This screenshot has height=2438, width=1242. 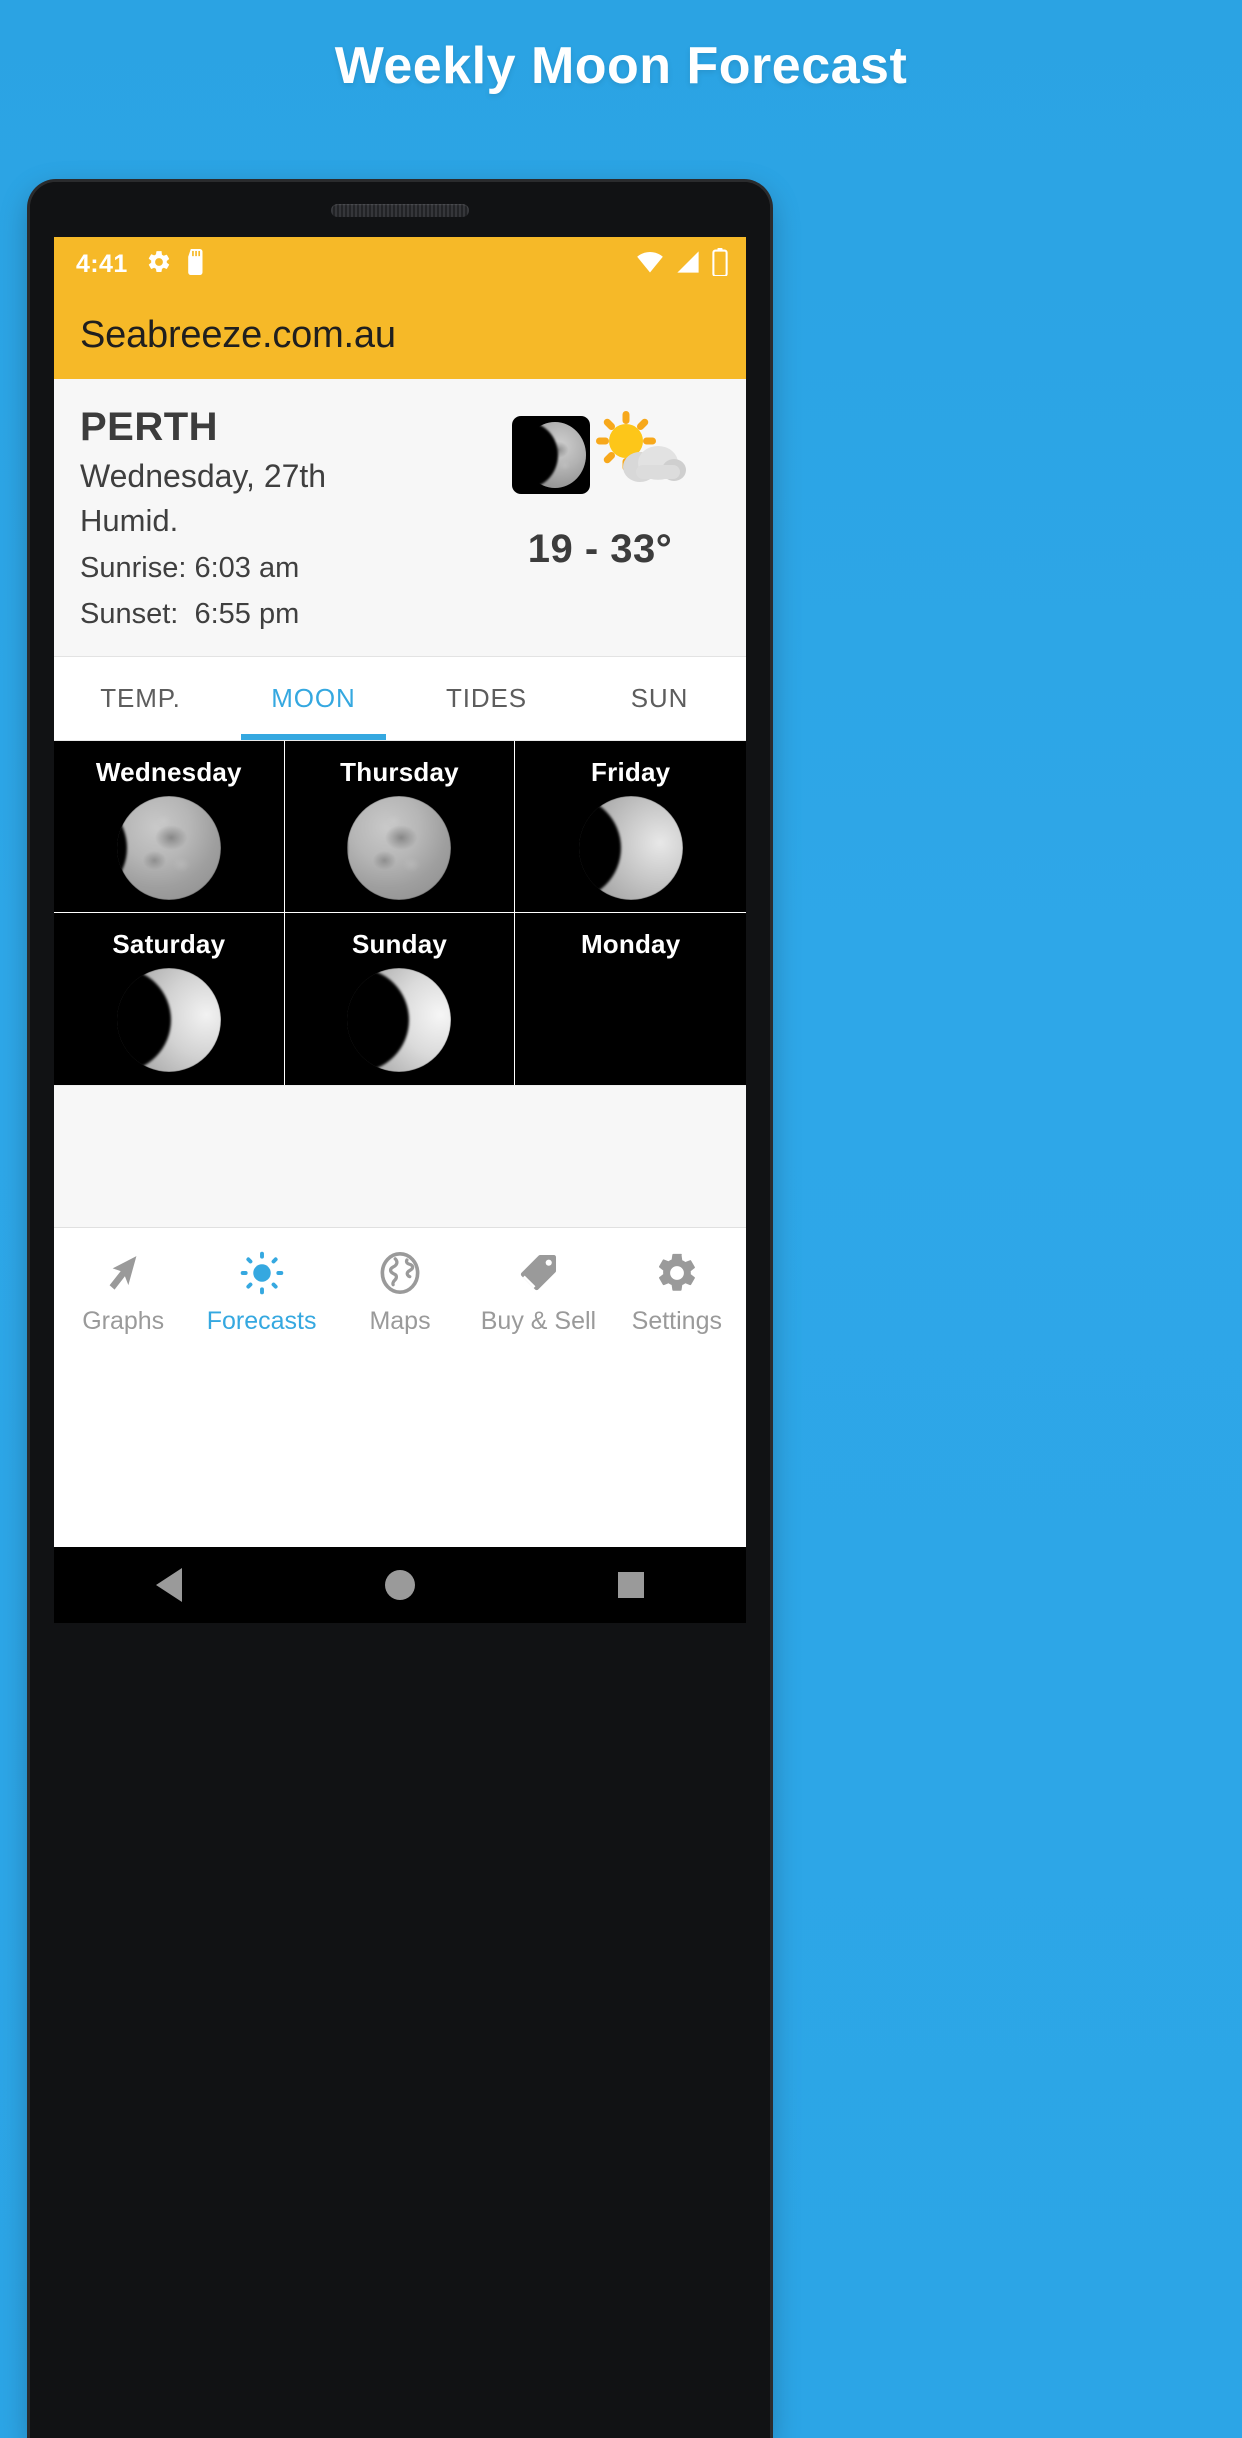 What do you see at coordinates (400, 1273) in the screenshot?
I see `globe-icon` at bounding box center [400, 1273].